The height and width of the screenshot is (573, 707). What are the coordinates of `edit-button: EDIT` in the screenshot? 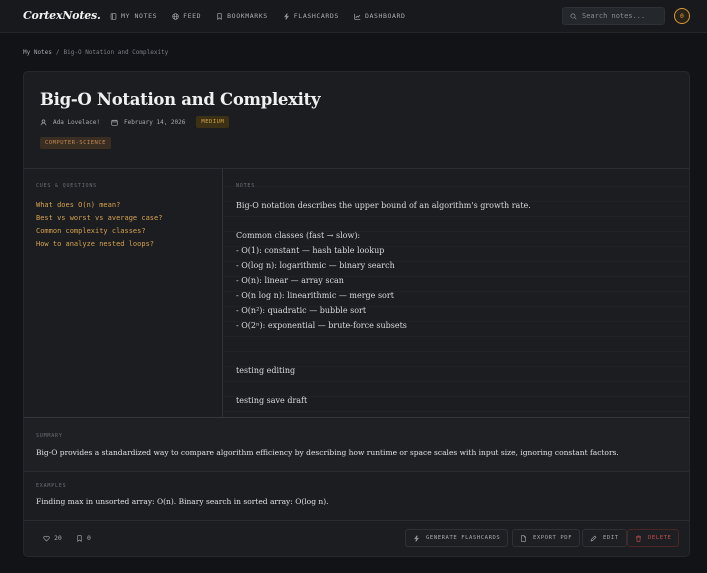 It's located at (604, 538).